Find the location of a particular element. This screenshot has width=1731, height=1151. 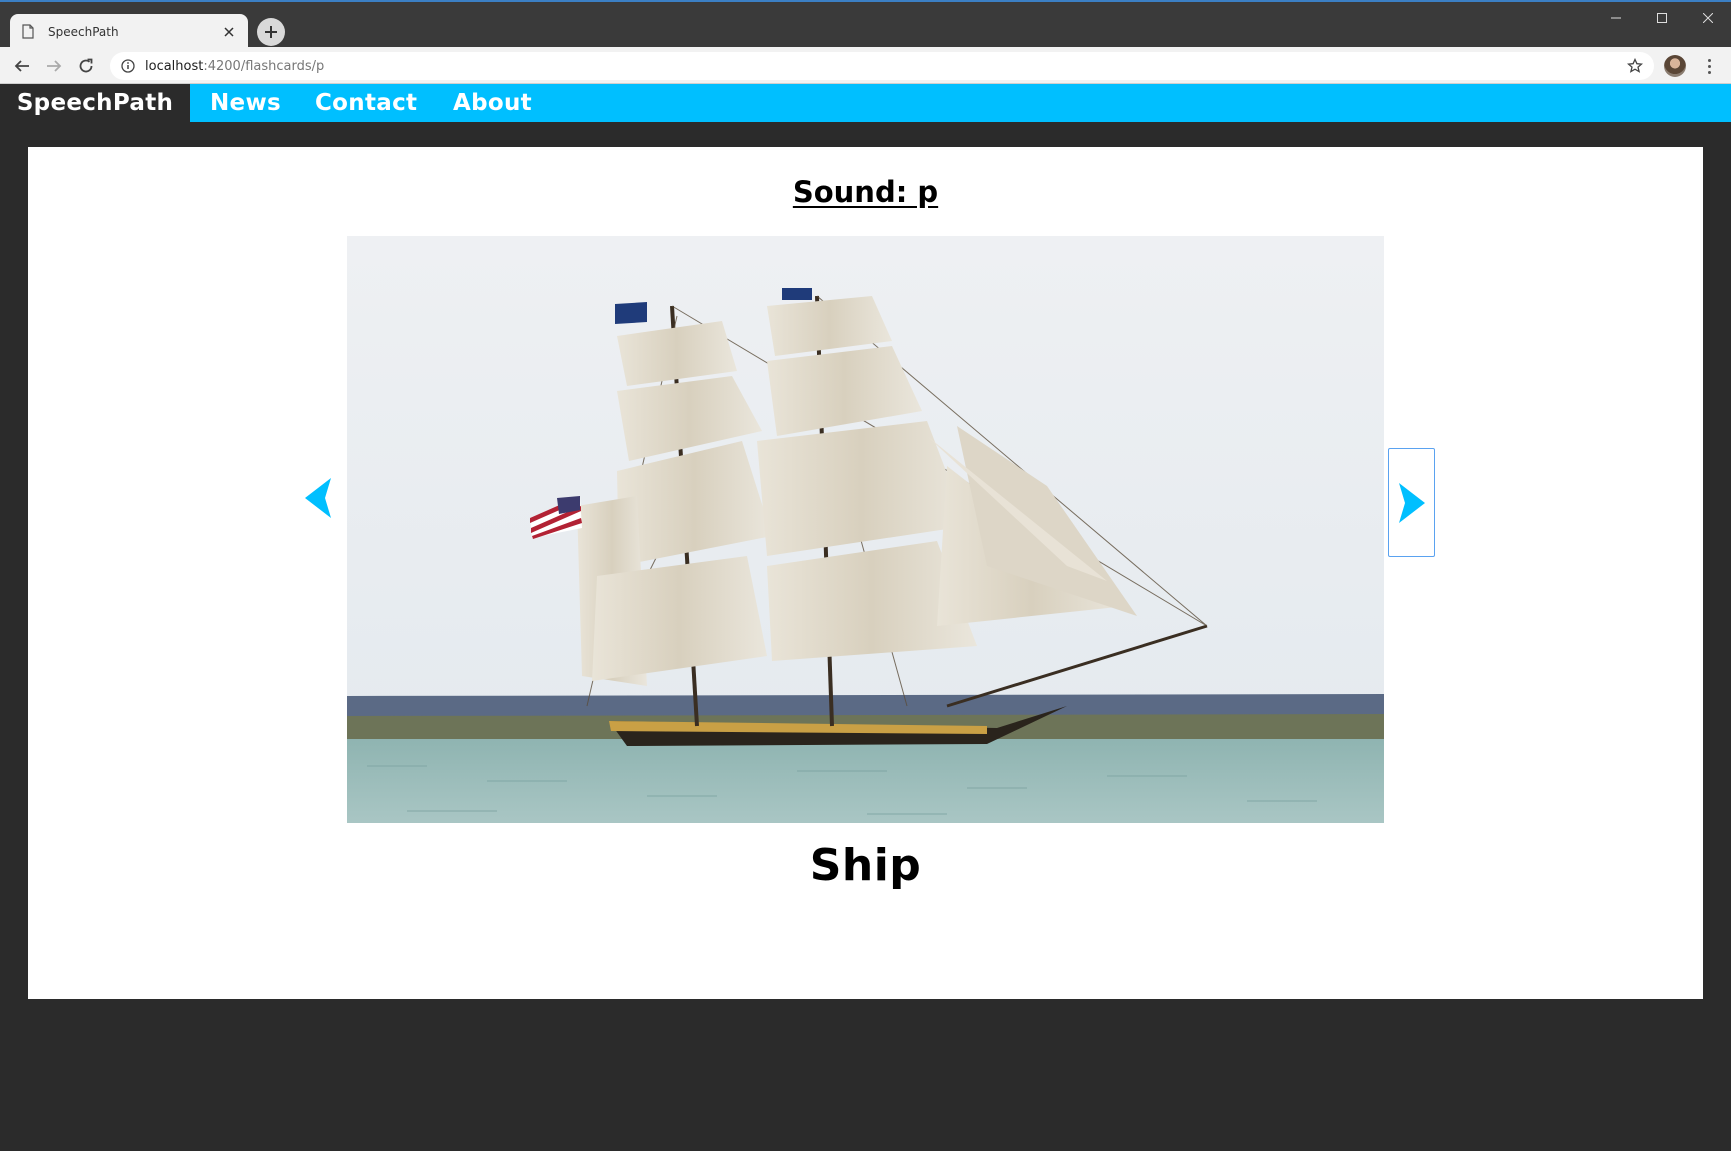

browser-toolbar: localhost:4200/flashcards/p is located at coordinates (865, 65).